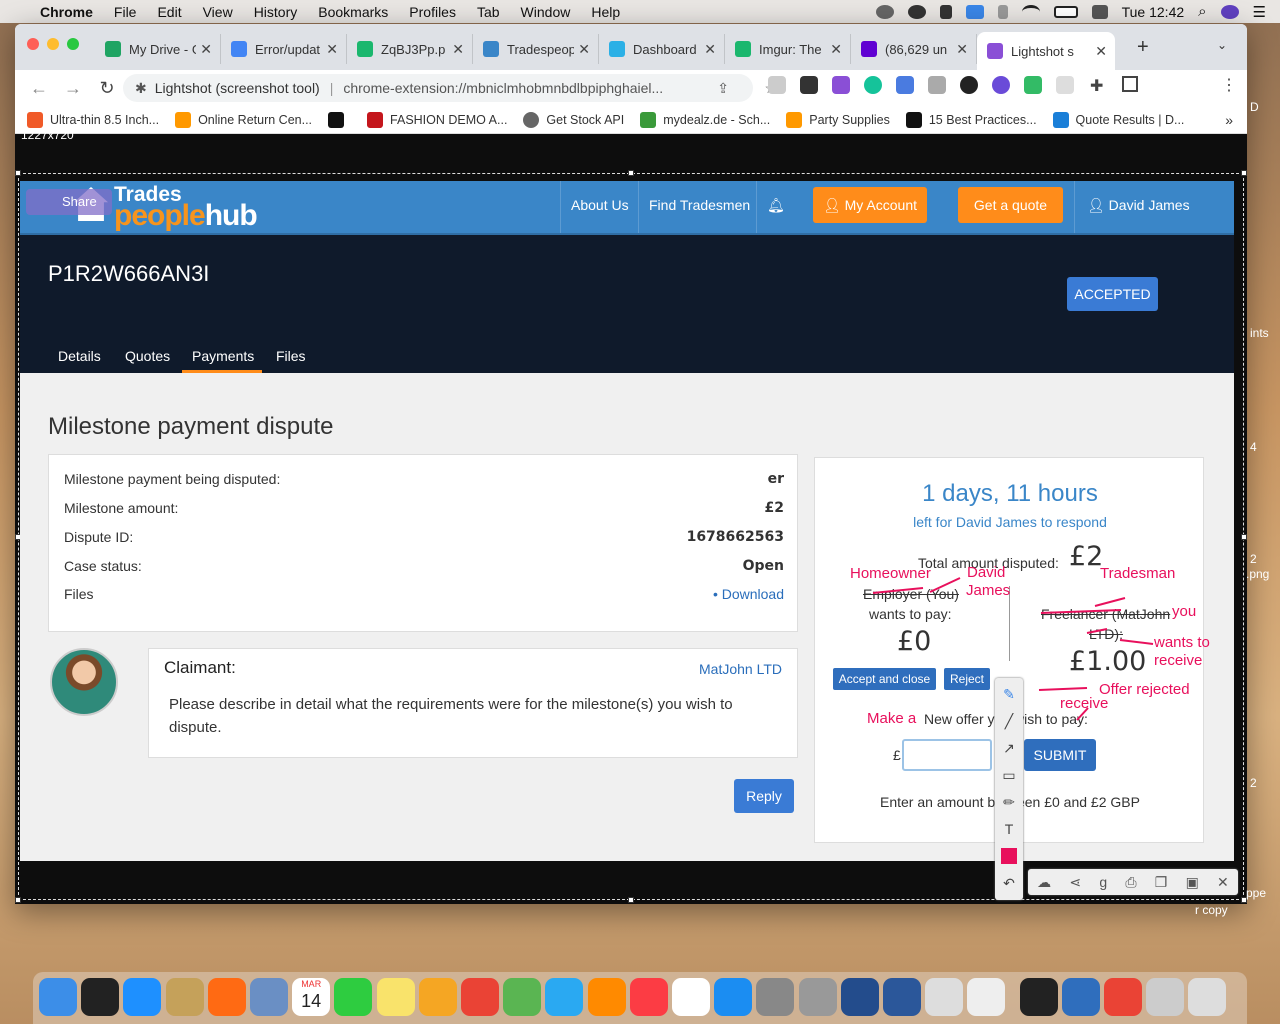 The width and height of the screenshot is (1280, 1024). Describe the element at coordinates (859, 997) in the screenshot. I see `bankid-icon` at that location.